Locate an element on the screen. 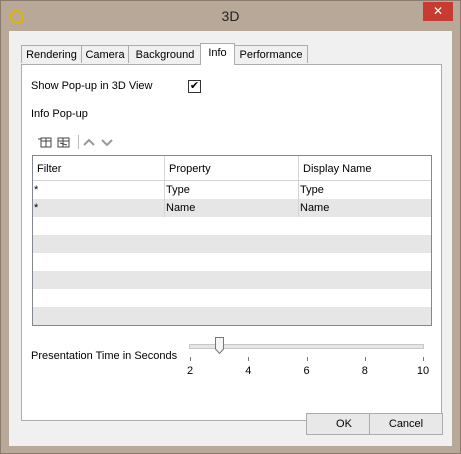 The width and height of the screenshot is (461, 454). cell-display-name: Name is located at coordinates (365, 208).